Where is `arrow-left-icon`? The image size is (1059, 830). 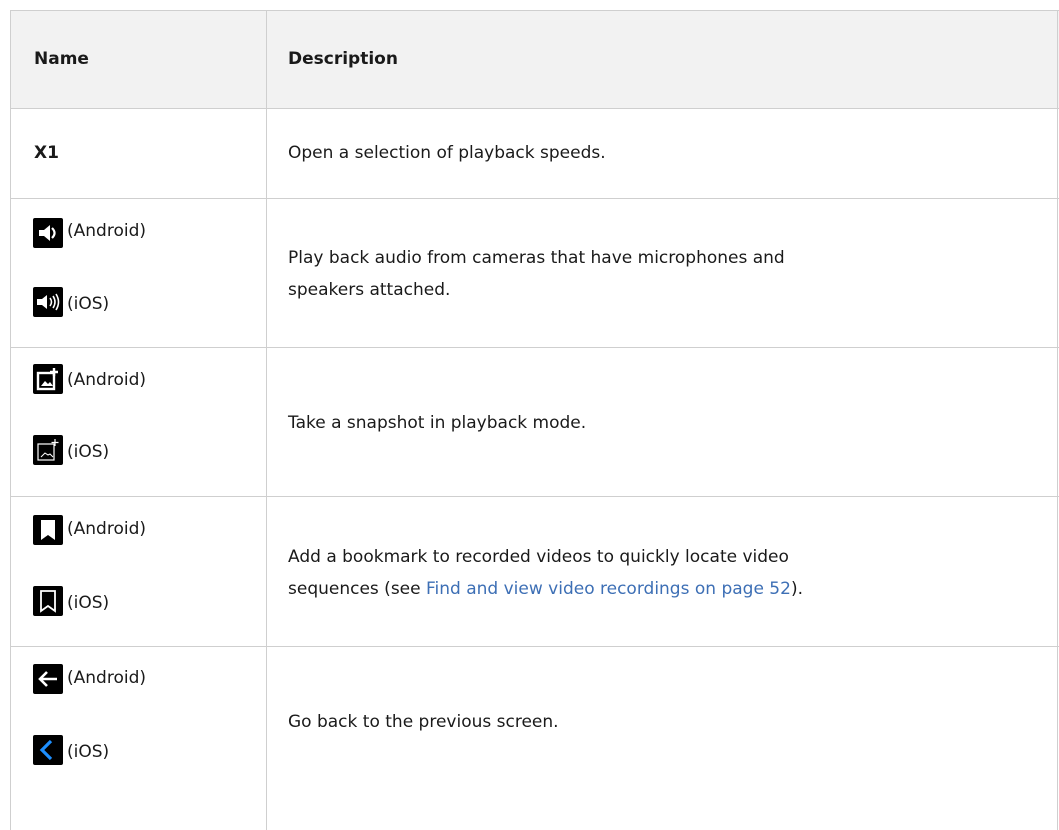 arrow-left-icon is located at coordinates (48, 679).